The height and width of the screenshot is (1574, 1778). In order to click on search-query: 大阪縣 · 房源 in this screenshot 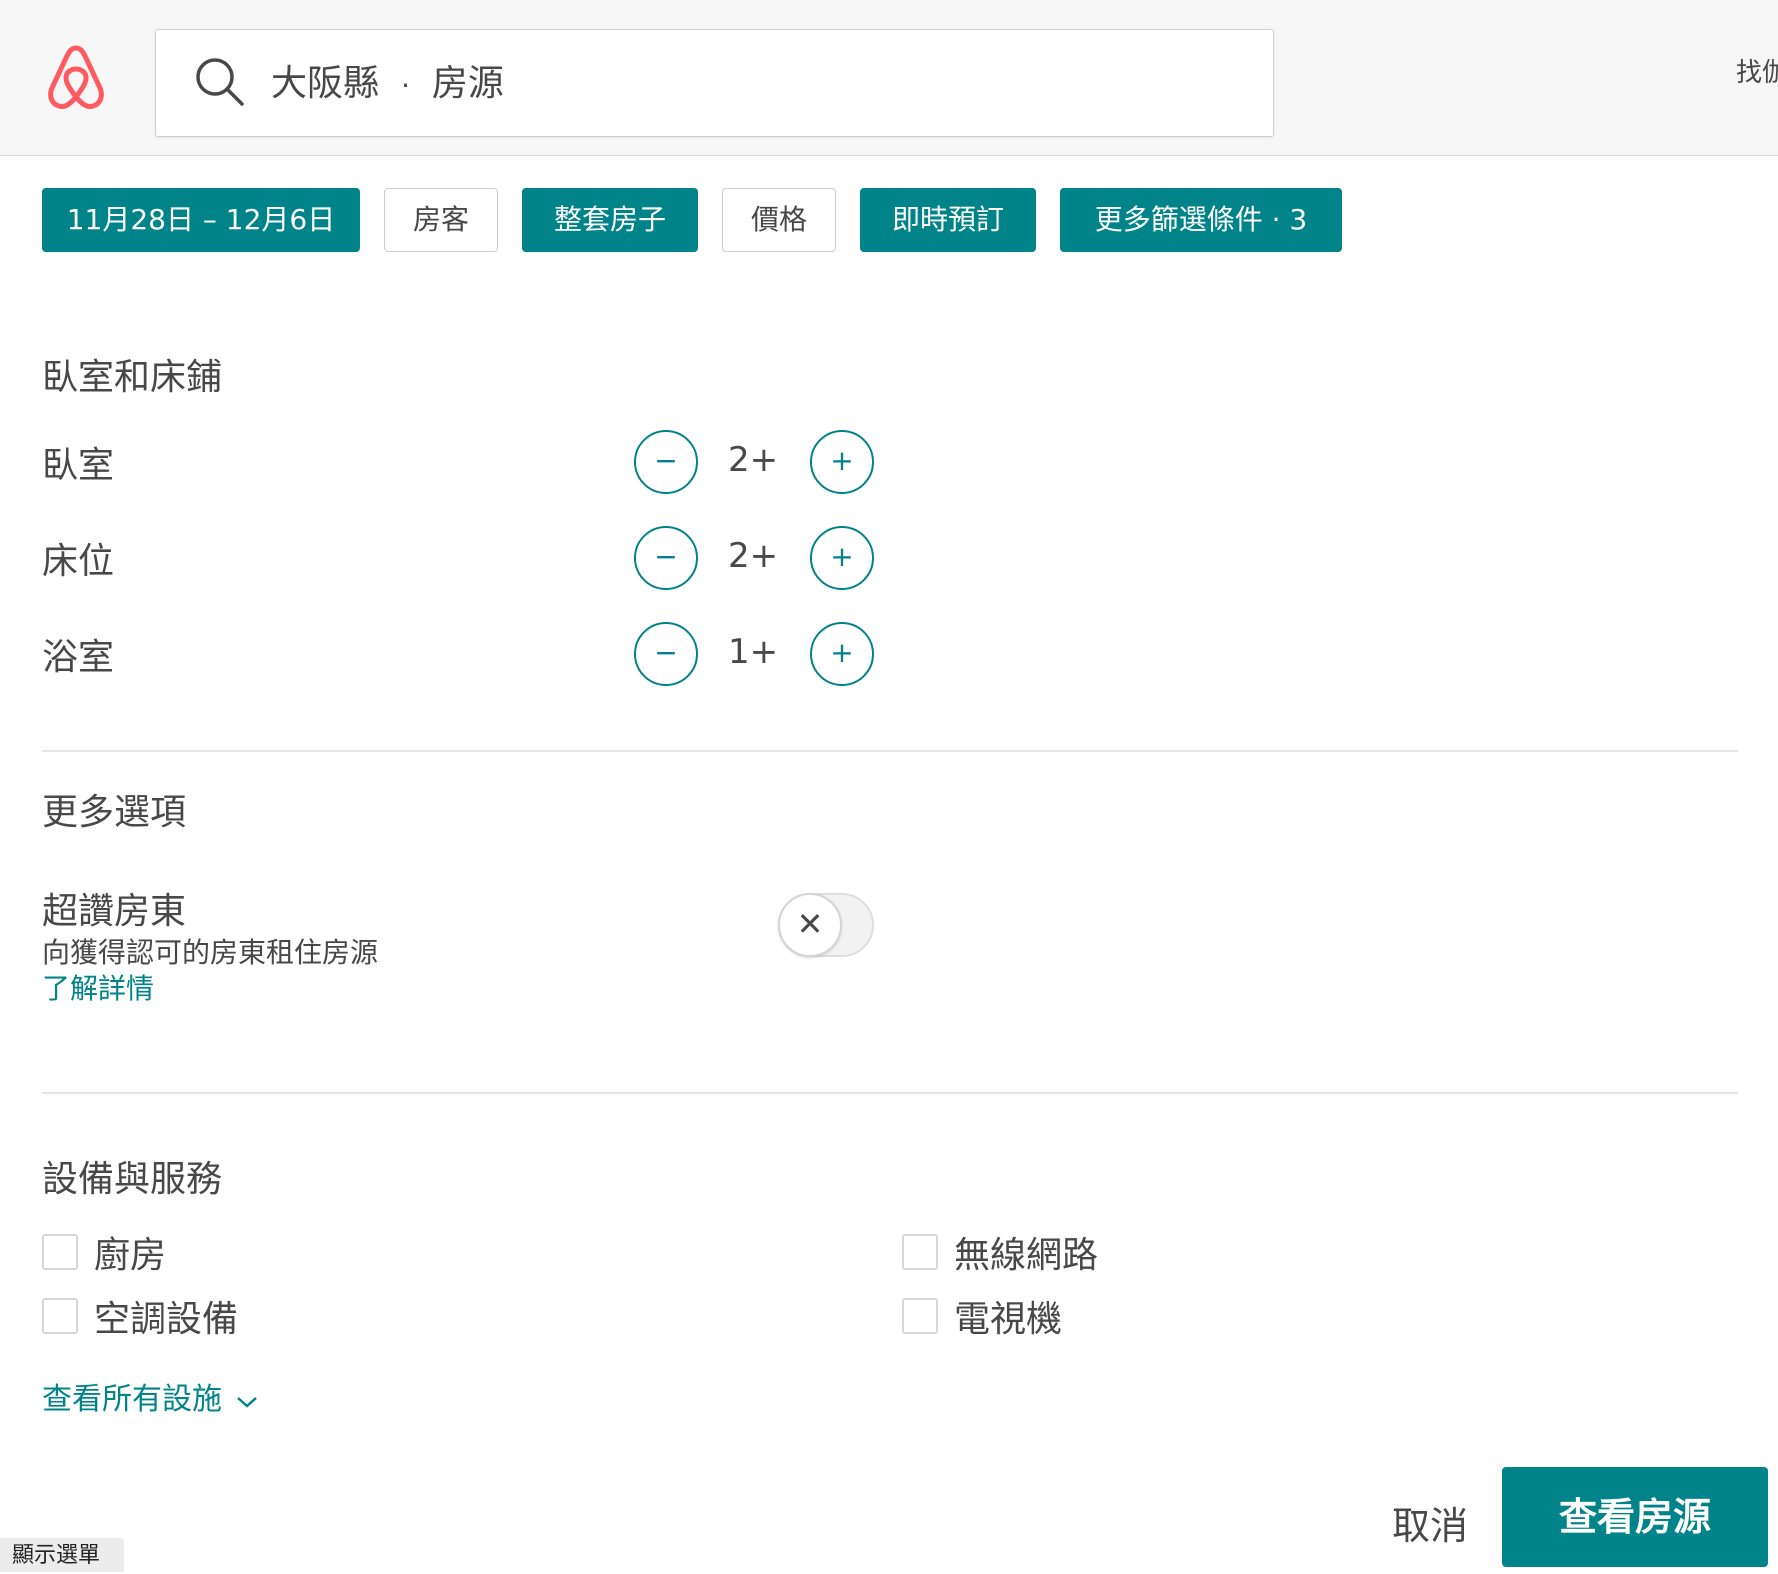, I will do `click(387, 85)`.